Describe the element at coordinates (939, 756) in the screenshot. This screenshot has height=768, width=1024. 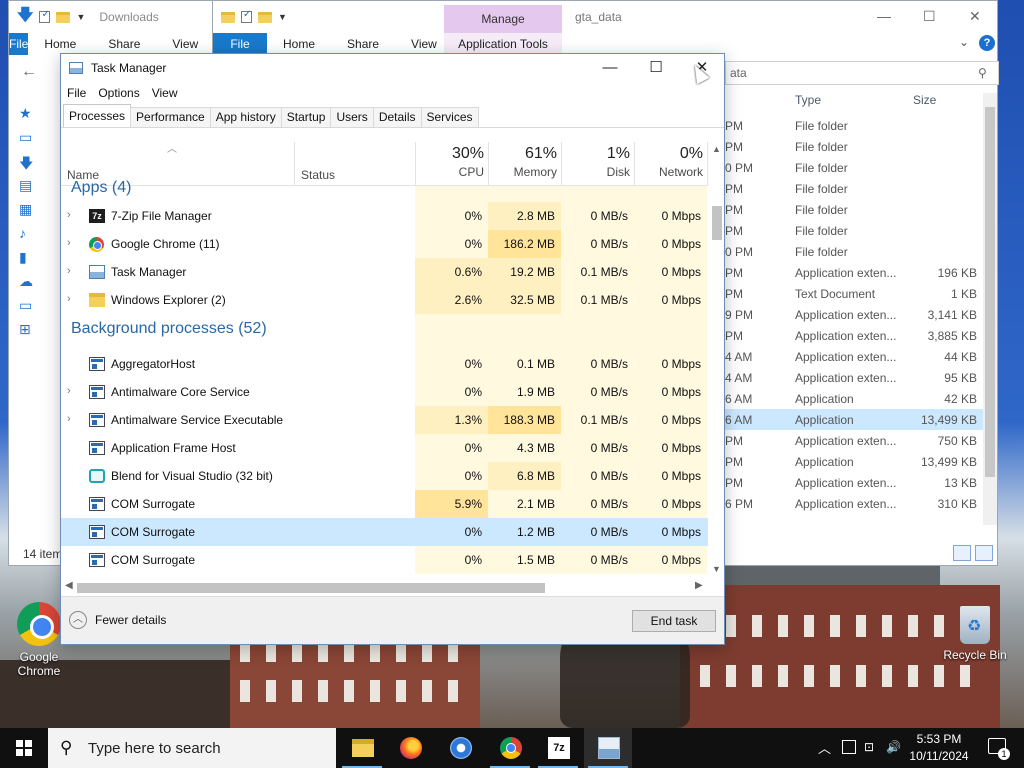
I see `clock-date: 10/11/2024` at that location.